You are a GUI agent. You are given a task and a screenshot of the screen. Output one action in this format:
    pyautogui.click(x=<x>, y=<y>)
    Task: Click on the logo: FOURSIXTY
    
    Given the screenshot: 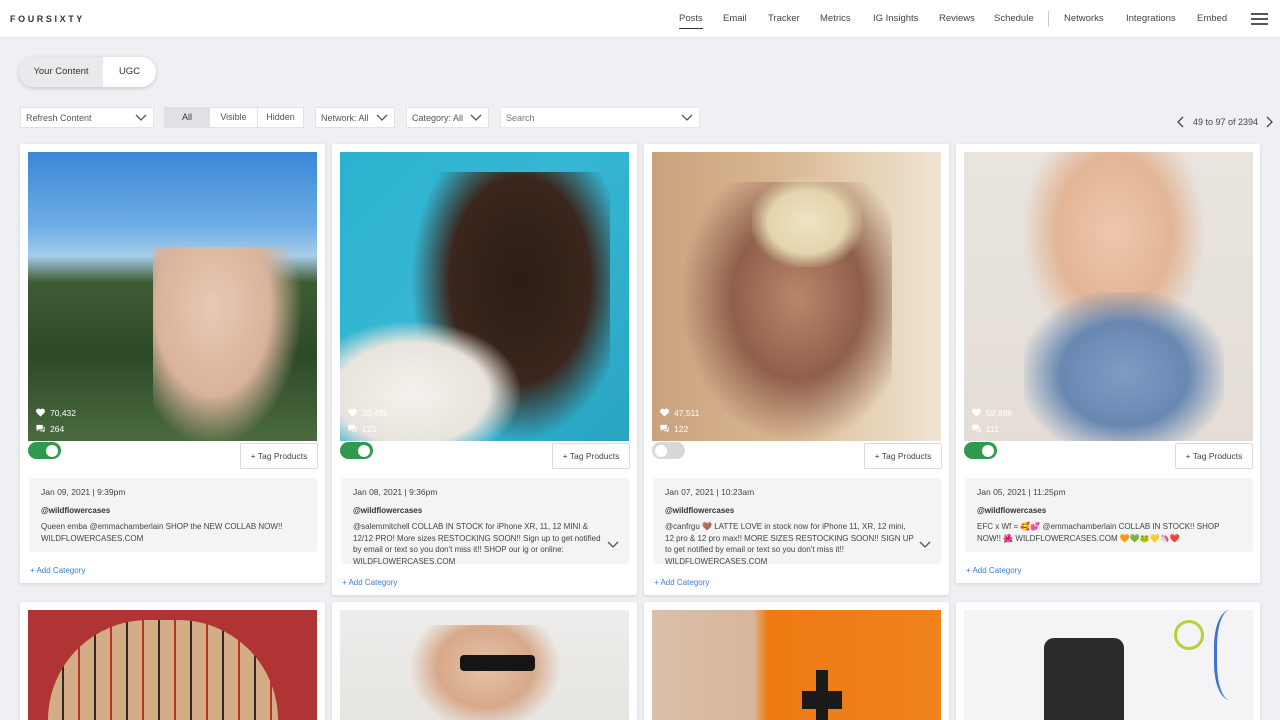 What is the action you would take?
    pyautogui.click(x=47, y=19)
    